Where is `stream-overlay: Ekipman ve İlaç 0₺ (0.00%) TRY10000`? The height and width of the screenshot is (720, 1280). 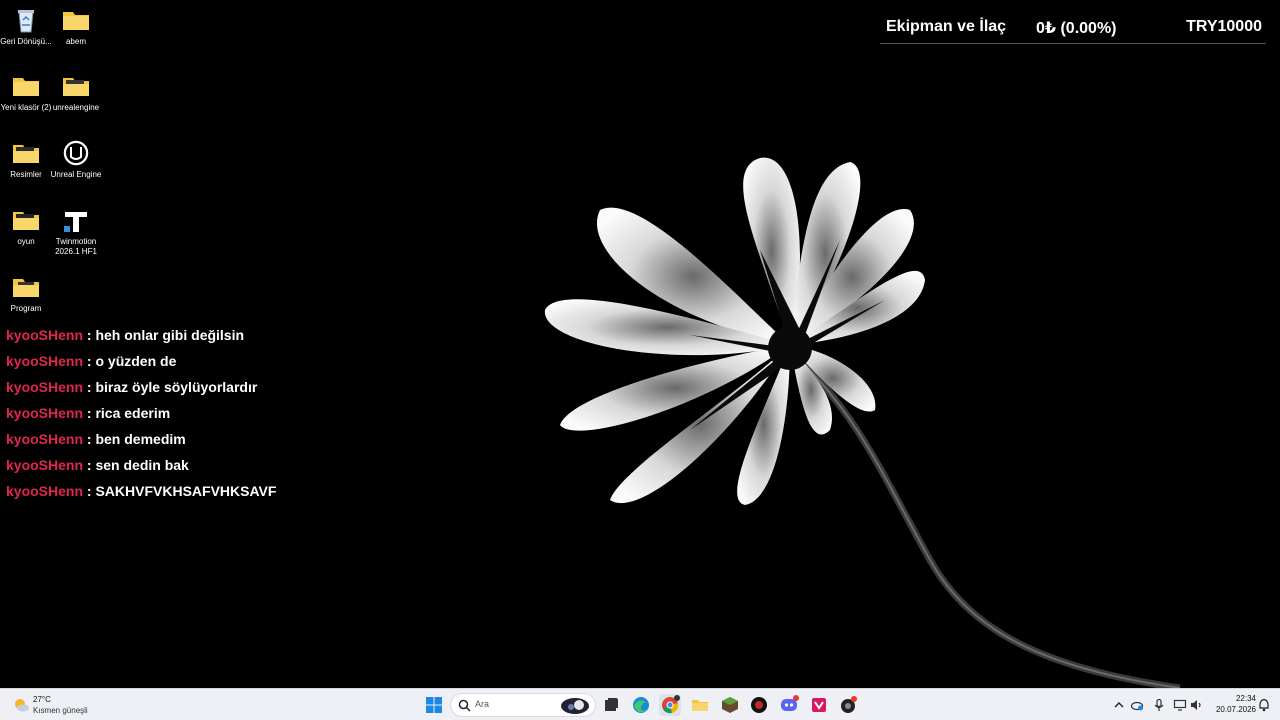 stream-overlay: Ekipman ve İlaç 0₺ (0.00%) TRY10000 is located at coordinates (1073, 28).